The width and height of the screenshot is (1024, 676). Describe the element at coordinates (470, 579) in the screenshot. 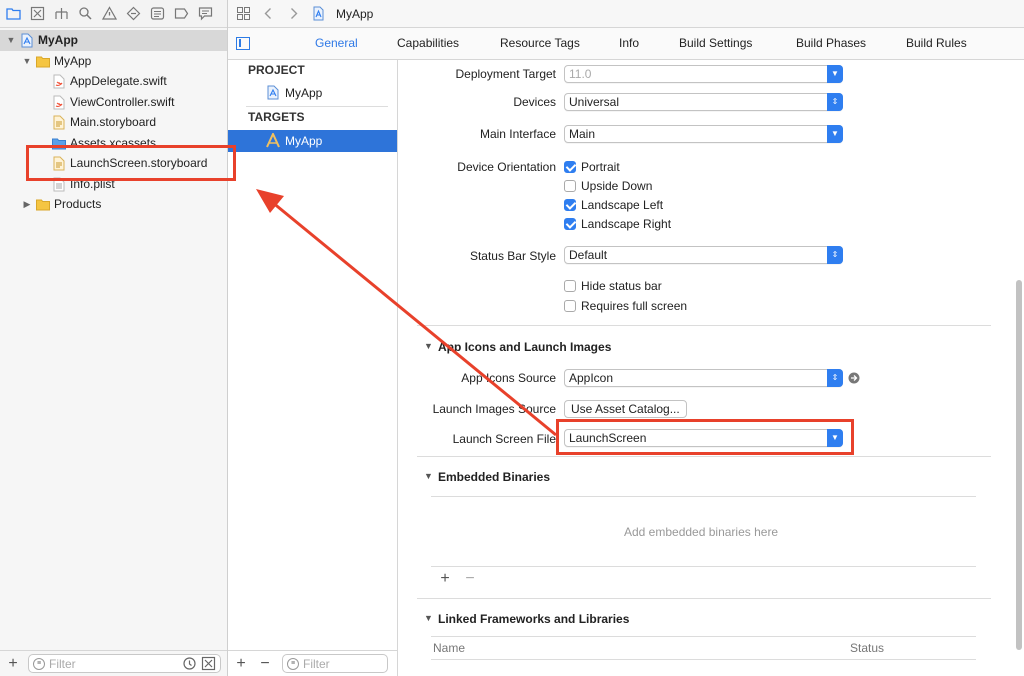

I see `remove-embedded-binary-button: −` at that location.